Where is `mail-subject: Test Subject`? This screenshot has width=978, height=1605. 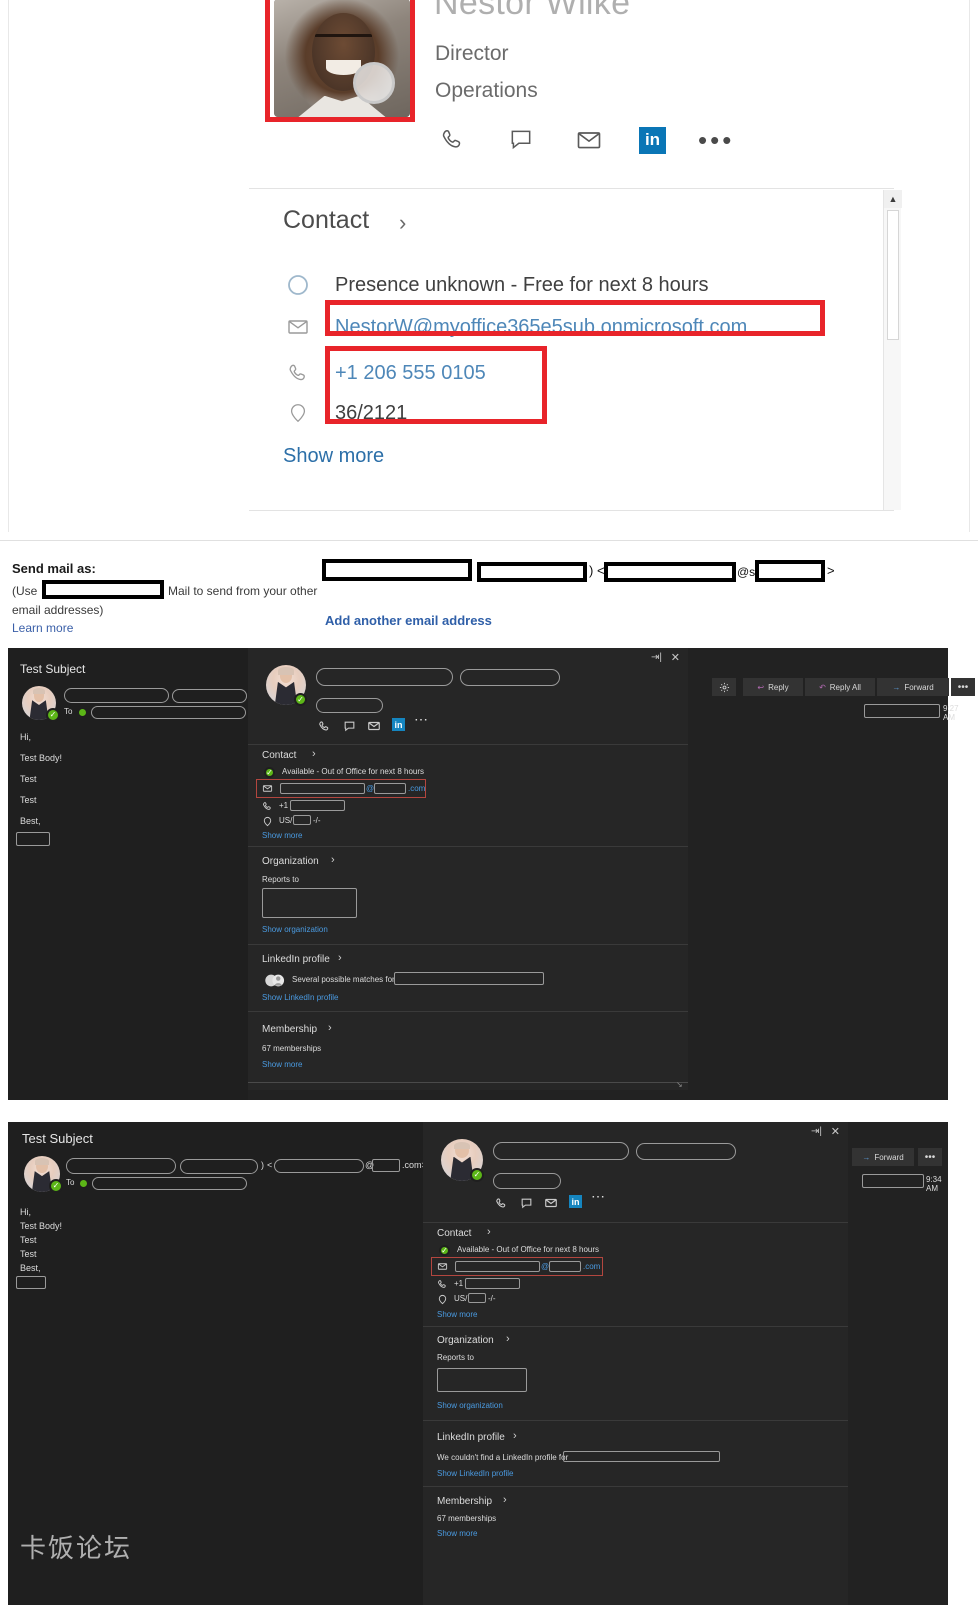 mail-subject: Test Subject is located at coordinates (53, 669).